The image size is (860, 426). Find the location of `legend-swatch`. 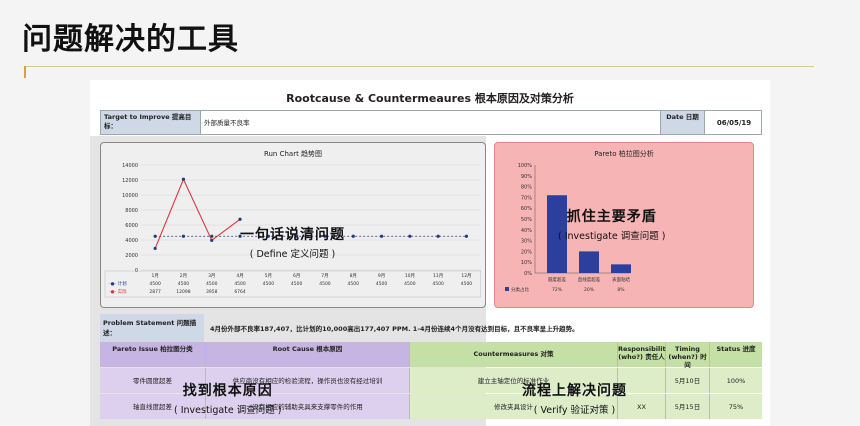

legend-swatch is located at coordinates (507, 289).